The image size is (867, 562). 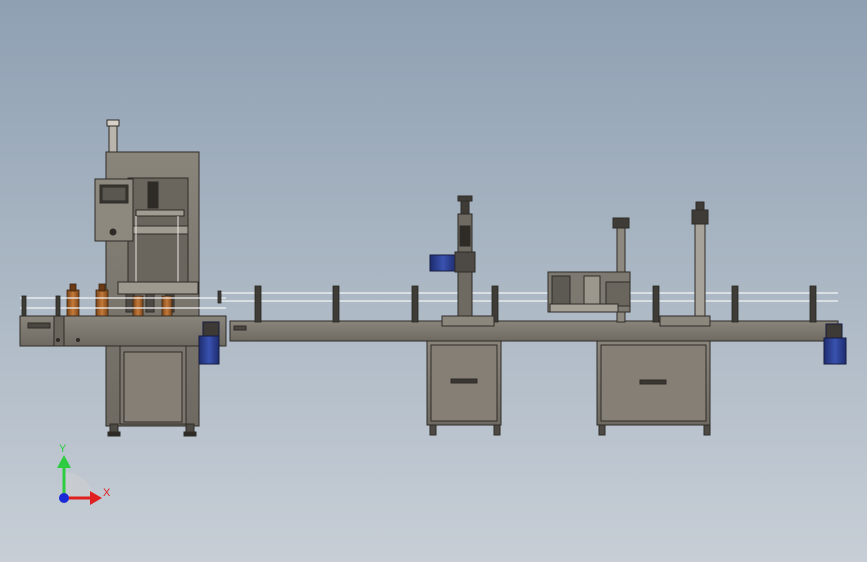 What do you see at coordinates (464, 381) in the screenshot?
I see `capper-handle` at bounding box center [464, 381].